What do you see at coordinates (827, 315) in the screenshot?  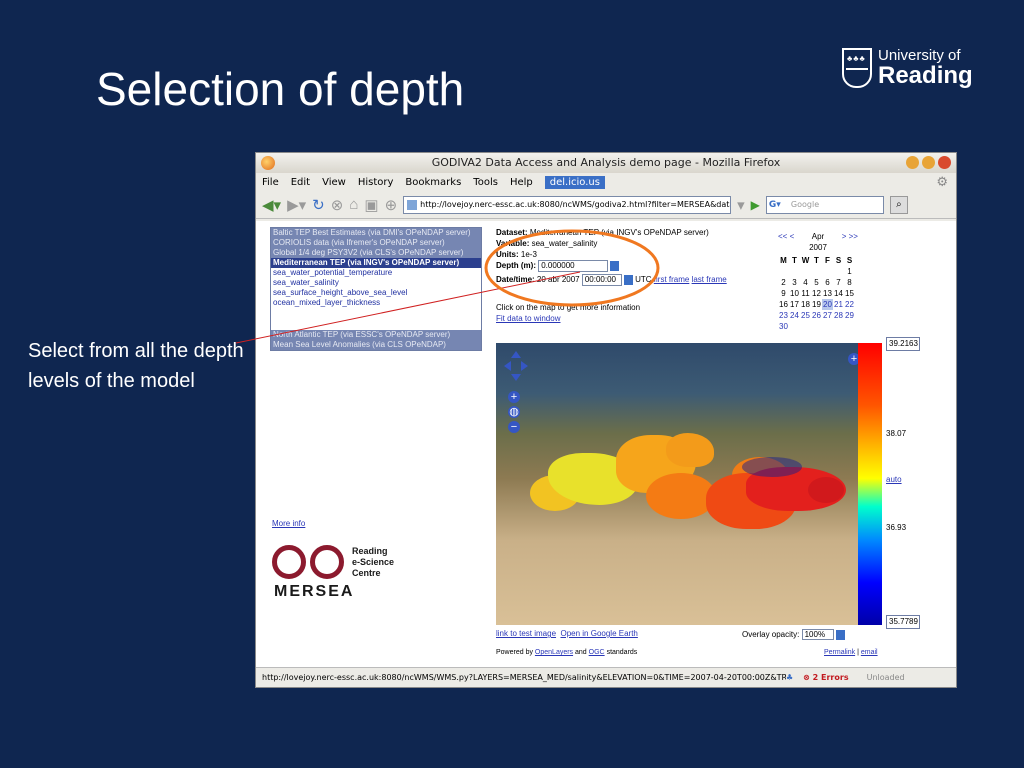 I see `calendar-day: 27` at bounding box center [827, 315].